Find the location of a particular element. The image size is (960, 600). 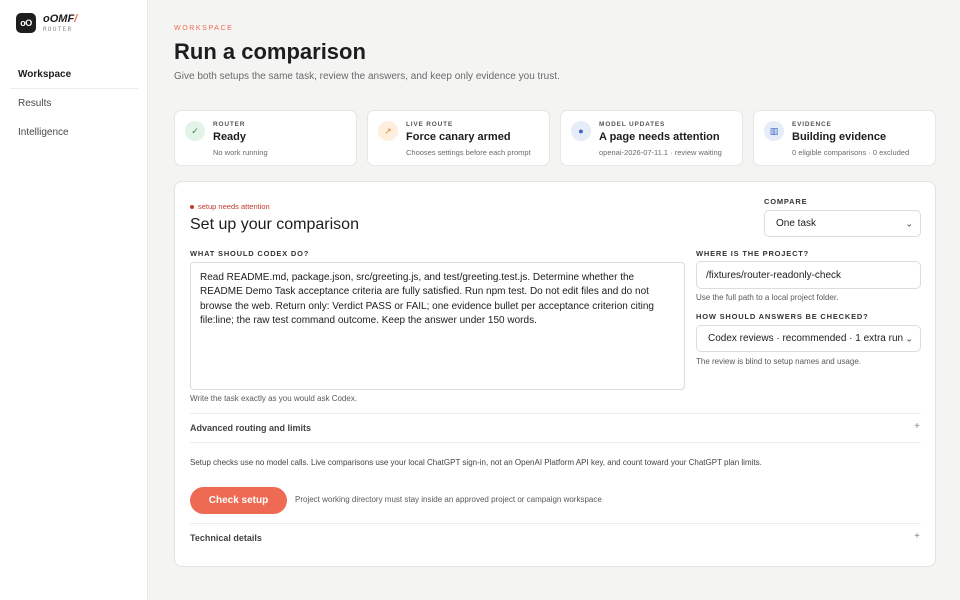

page-title: Run a comparison is located at coordinates (270, 51).